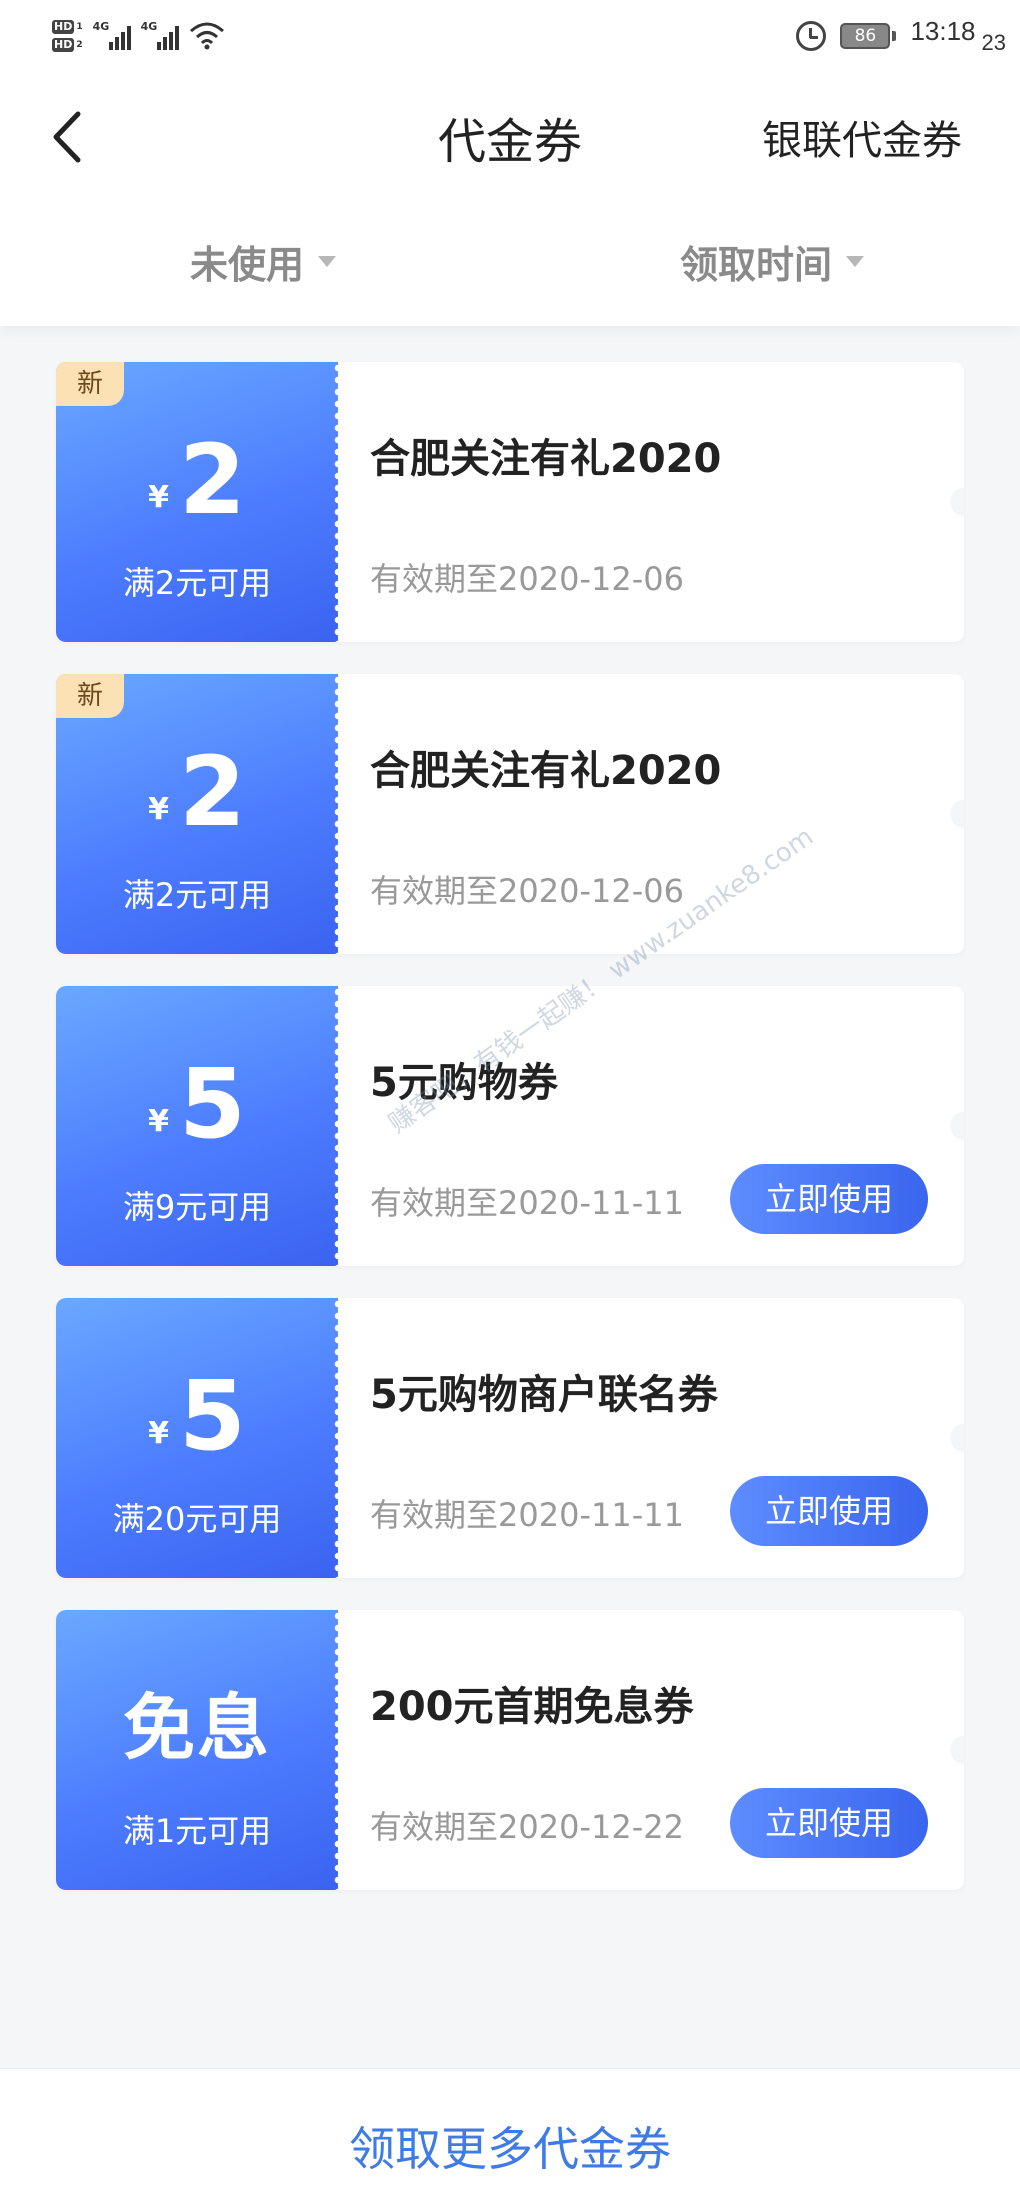 The image size is (1020, 2210). I want to click on filter-bar: 未使用 领取时间, so click(510, 264).